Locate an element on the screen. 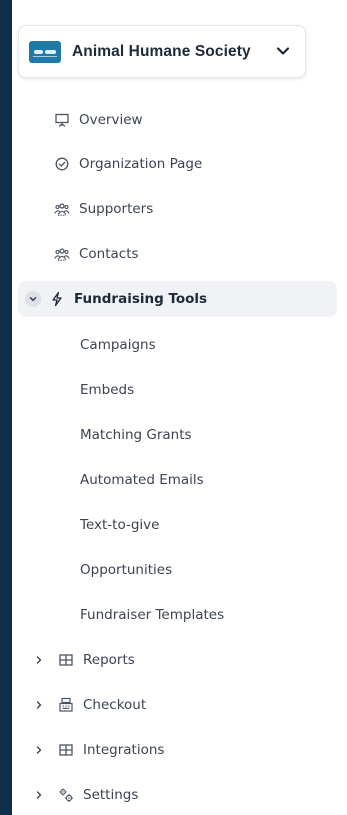  sidebar-item-organization-page: Organization Page is located at coordinates (174, 164).